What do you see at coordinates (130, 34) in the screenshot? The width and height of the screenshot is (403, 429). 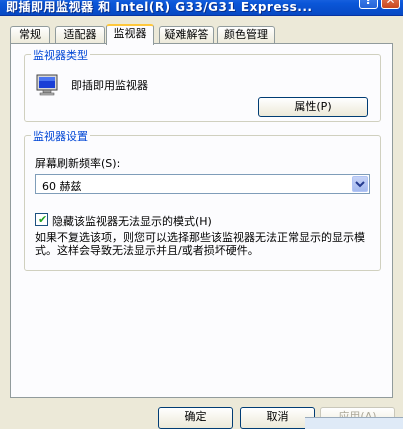 I see `tab-monitor: 监视器` at bounding box center [130, 34].